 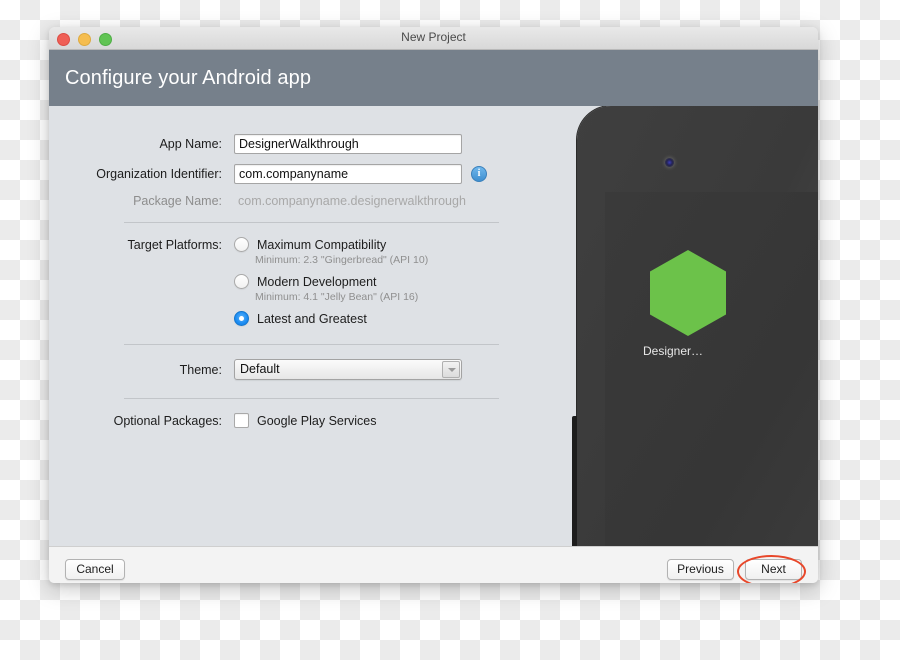 What do you see at coordinates (700, 569) in the screenshot?
I see `previous-button: Previous` at bounding box center [700, 569].